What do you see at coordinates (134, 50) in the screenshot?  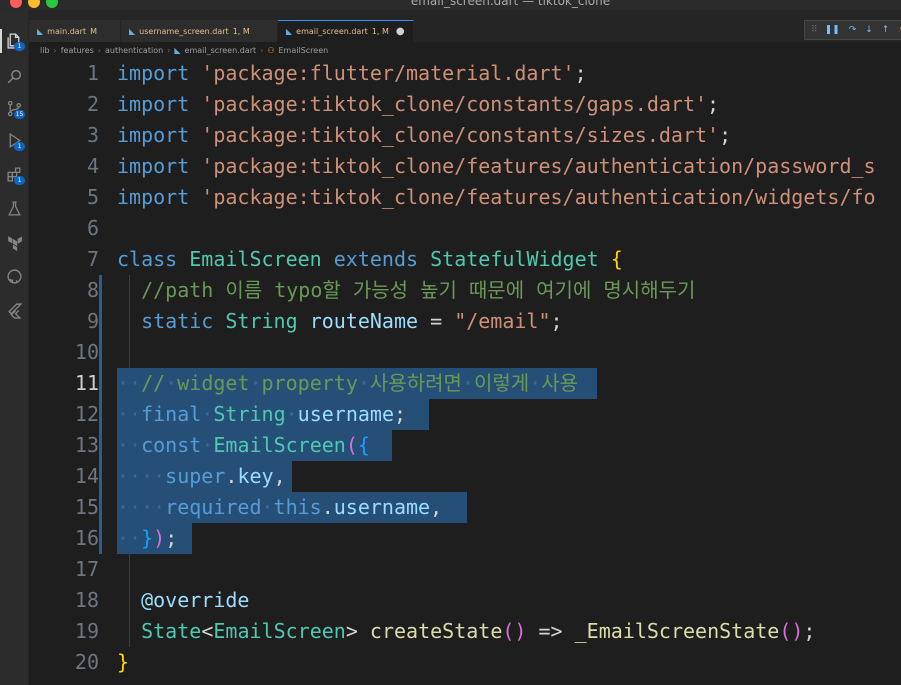 I see `breadcrumb-authentication: authentication` at bounding box center [134, 50].